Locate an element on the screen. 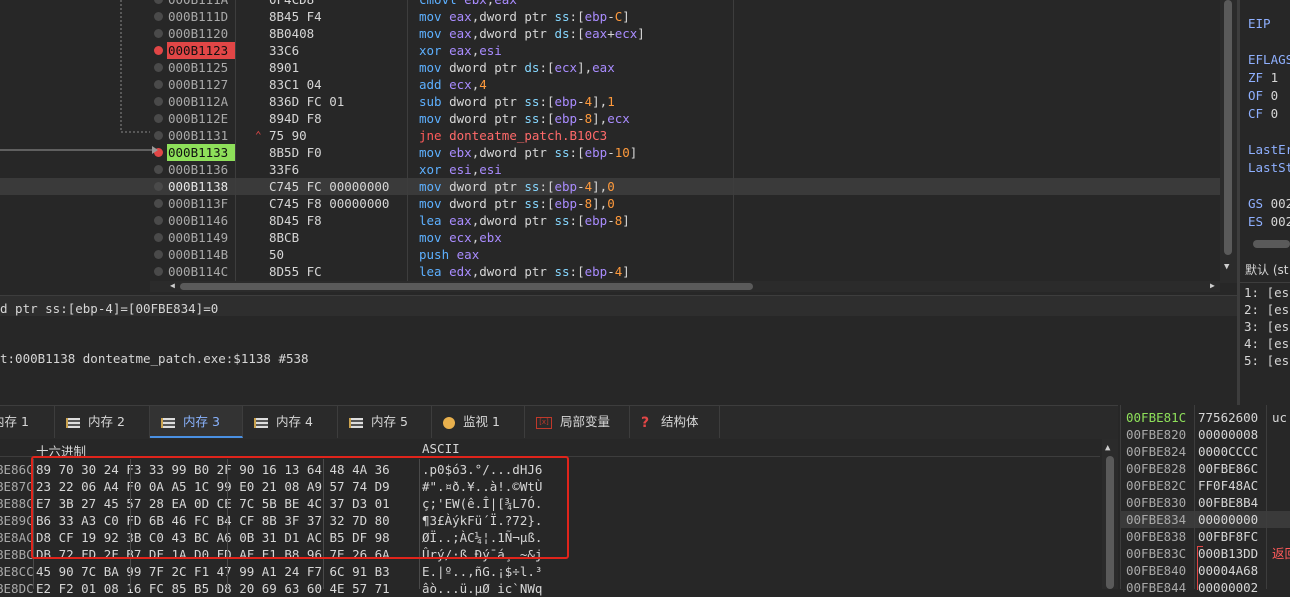 The width and height of the screenshot is (1290, 597). instruction-text: mov eax,dword ptr ss:[ebp-C] is located at coordinates (524, 16).